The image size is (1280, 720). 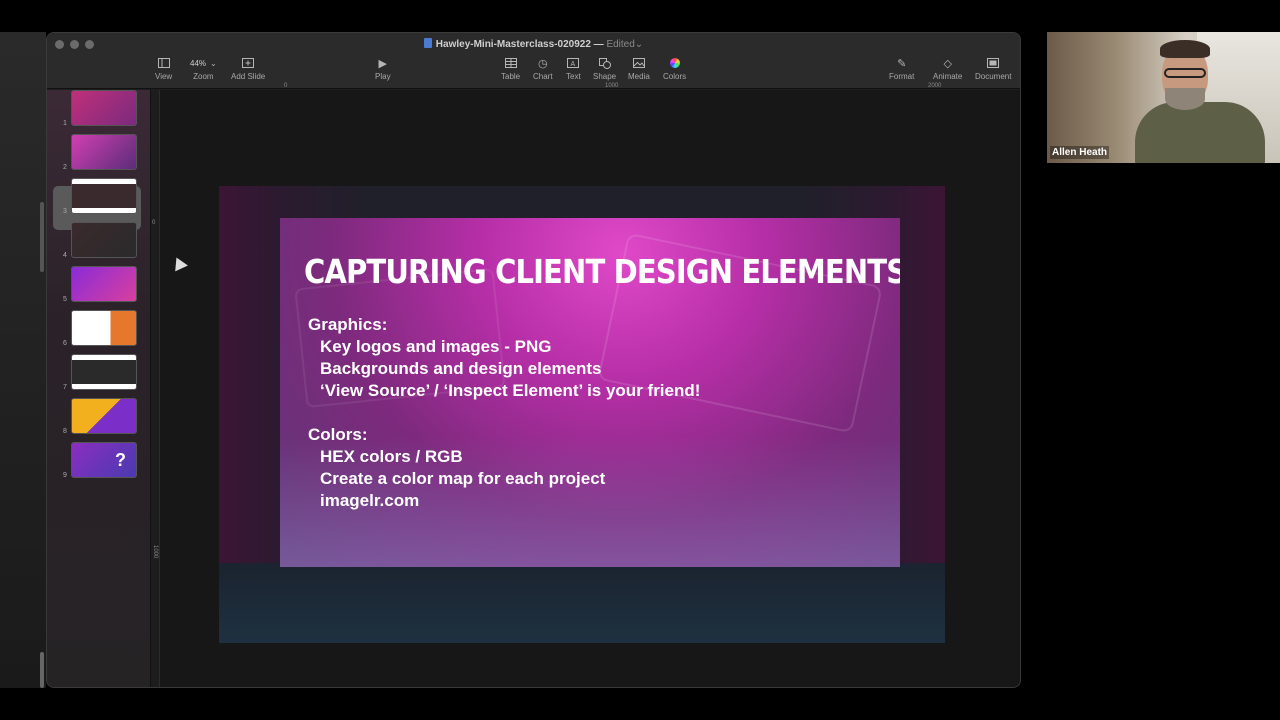 I want to click on slide-number: 6, so click(x=65, y=343).